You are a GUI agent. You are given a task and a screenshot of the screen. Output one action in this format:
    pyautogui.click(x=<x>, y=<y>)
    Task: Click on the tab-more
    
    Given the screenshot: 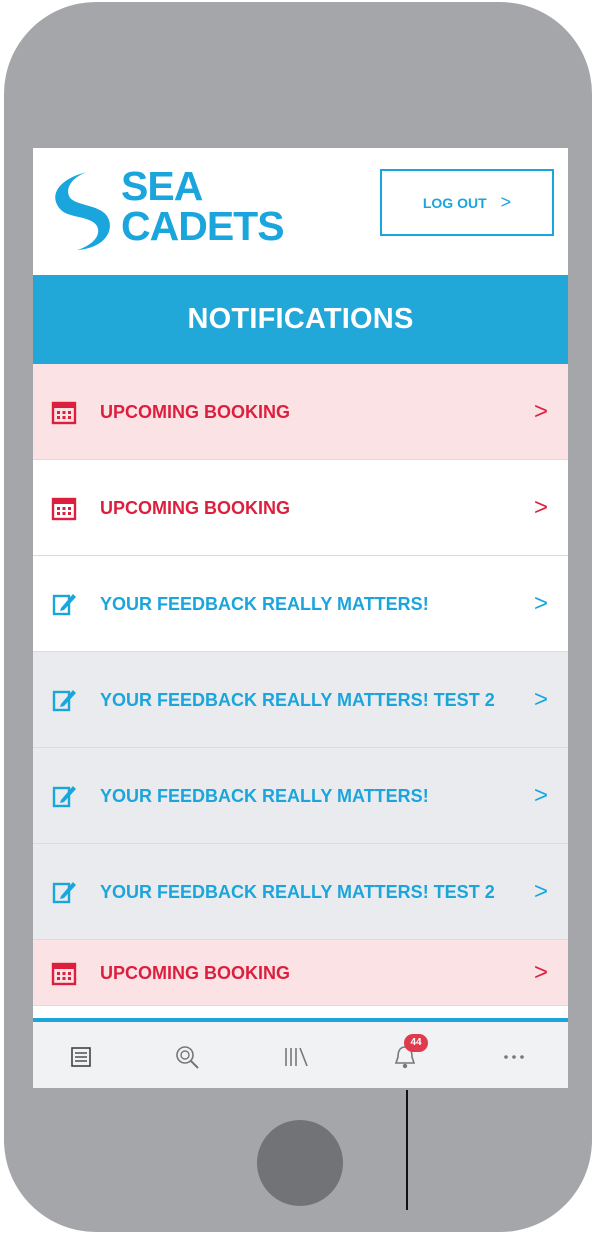 What is the action you would take?
    pyautogui.click(x=514, y=1057)
    